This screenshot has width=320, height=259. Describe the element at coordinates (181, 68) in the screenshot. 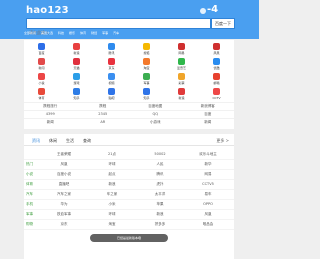

I see `site-shortcut-label: 爱奇艺` at that location.